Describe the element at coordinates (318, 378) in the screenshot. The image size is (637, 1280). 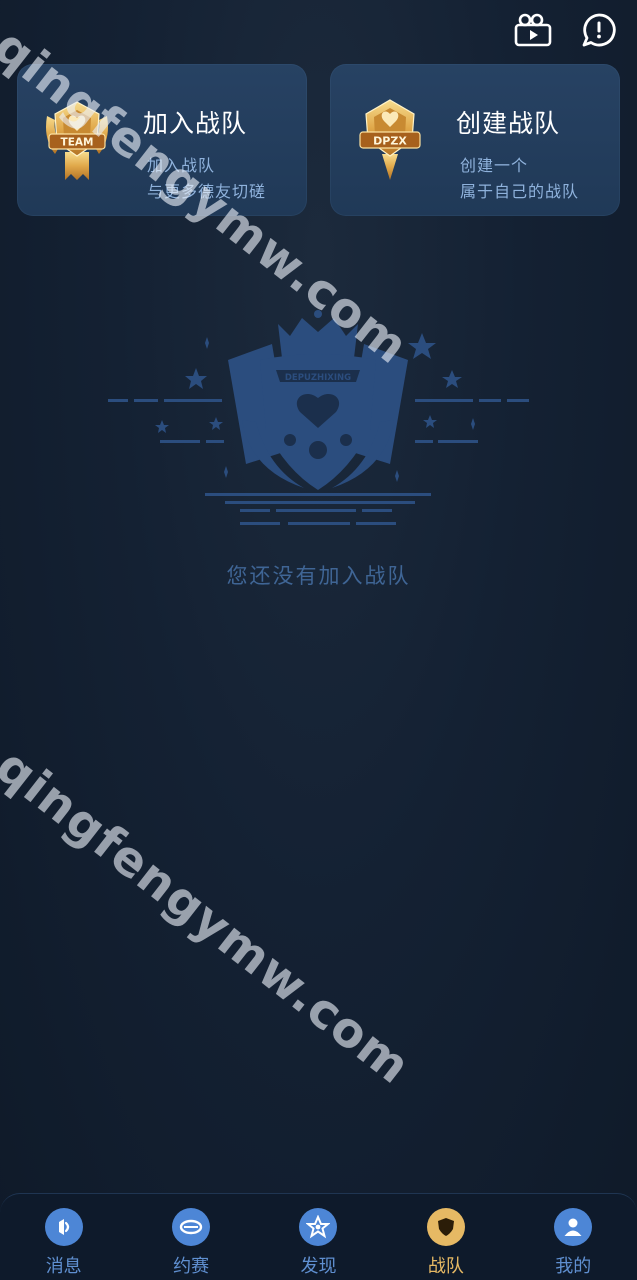
I see `emblem-text: DEPUZHIXING` at that location.